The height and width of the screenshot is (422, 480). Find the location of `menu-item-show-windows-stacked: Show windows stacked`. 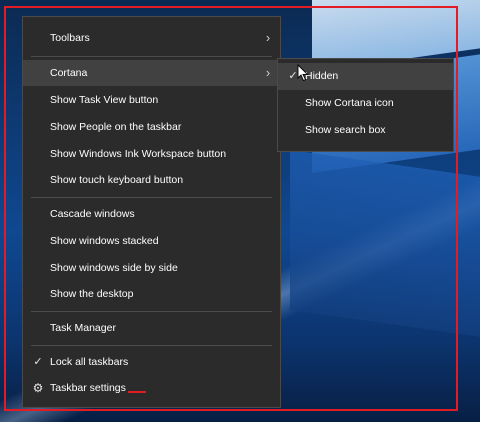

menu-item-show-windows-stacked: Show windows stacked is located at coordinates (151, 241).